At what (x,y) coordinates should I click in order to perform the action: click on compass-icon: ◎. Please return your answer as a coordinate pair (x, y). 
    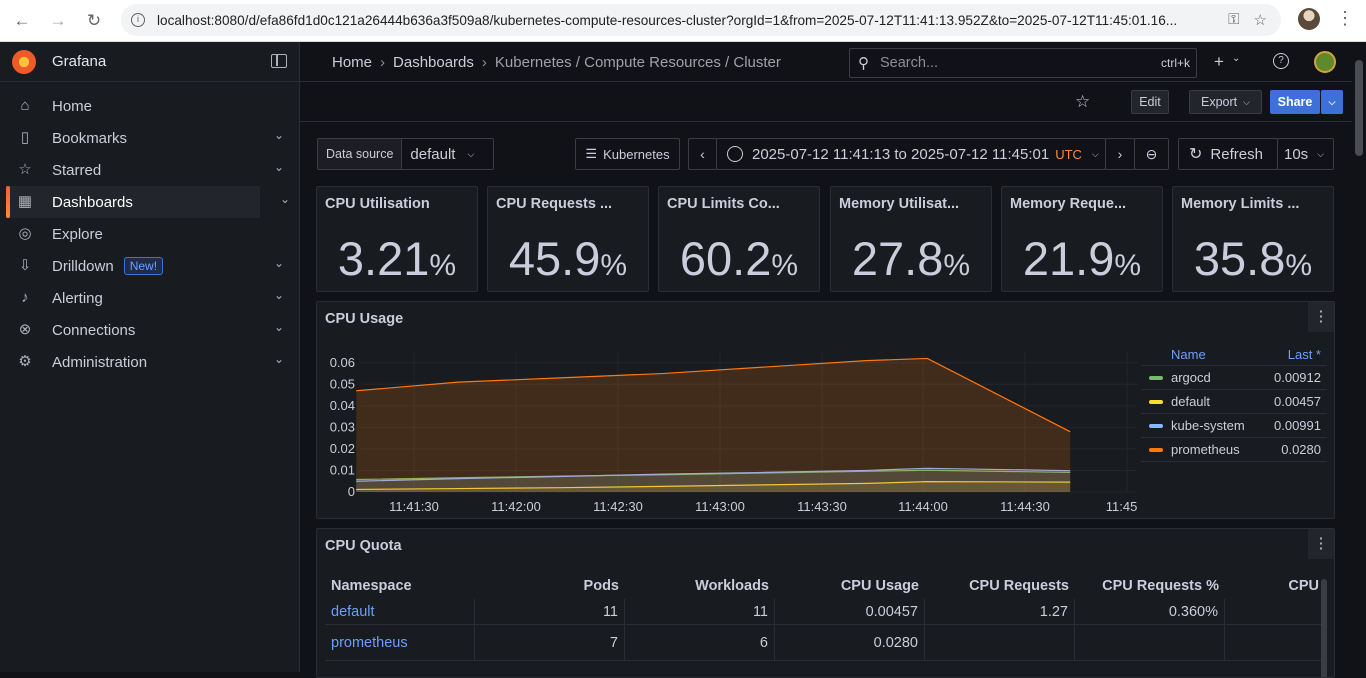
    Looking at the image, I should click on (25, 233).